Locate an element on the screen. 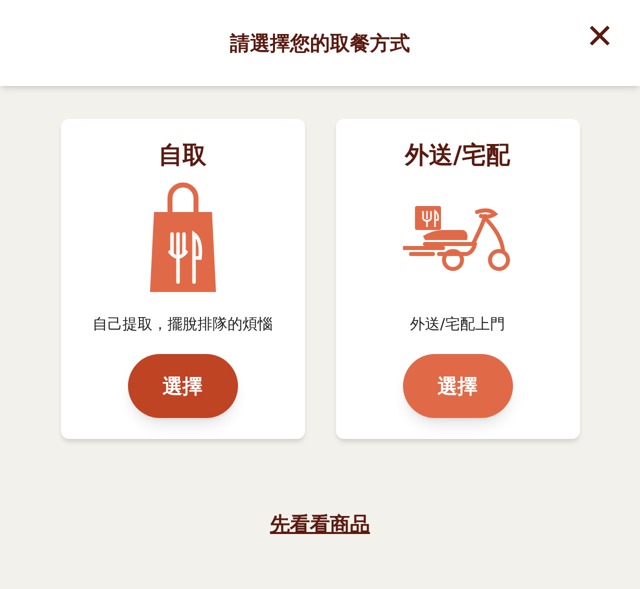 The height and width of the screenshot is (589, 640). select-button: 選擇 is located at coordinates (183, 386).